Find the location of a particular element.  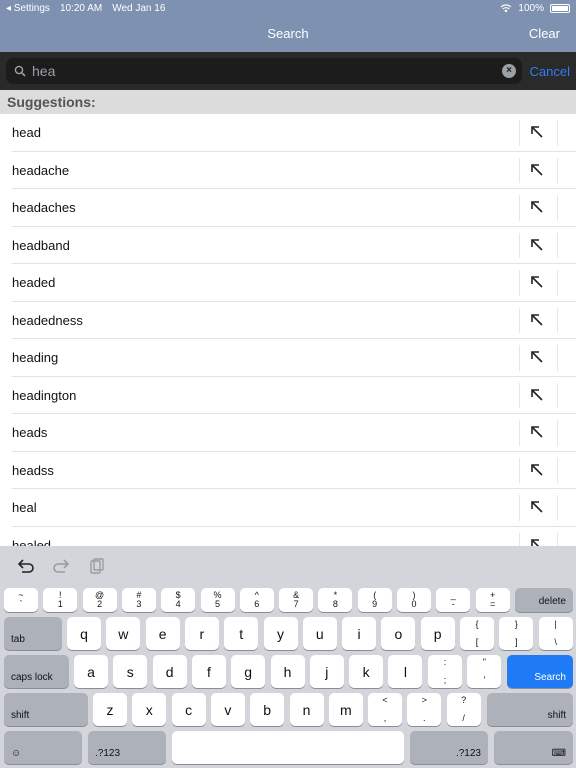

suggestion-row: headache is located at coordinates (288, 170).